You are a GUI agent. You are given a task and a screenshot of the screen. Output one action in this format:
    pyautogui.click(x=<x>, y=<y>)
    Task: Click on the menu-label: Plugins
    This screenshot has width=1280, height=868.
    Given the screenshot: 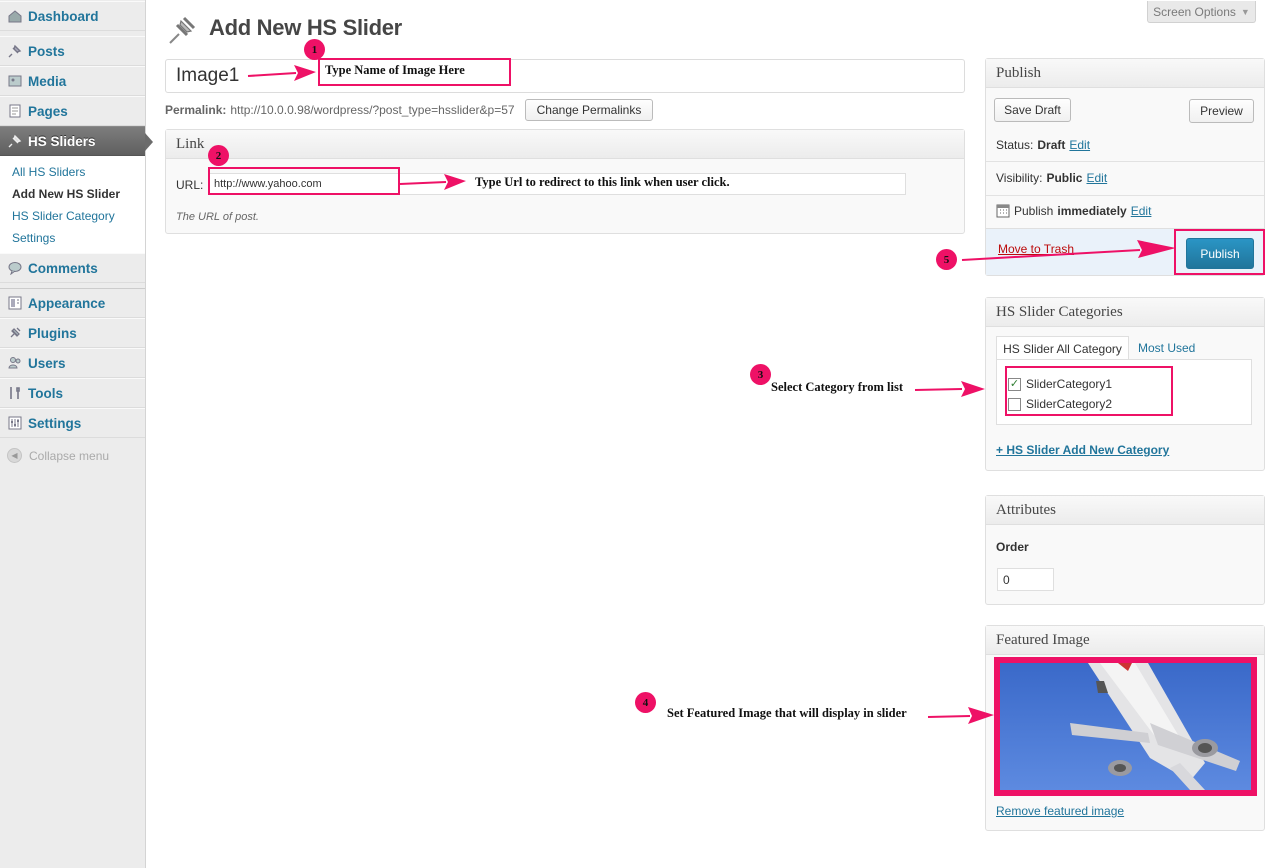 What is the action you would take?
    pyautogui.click(x=52, y=333)
    